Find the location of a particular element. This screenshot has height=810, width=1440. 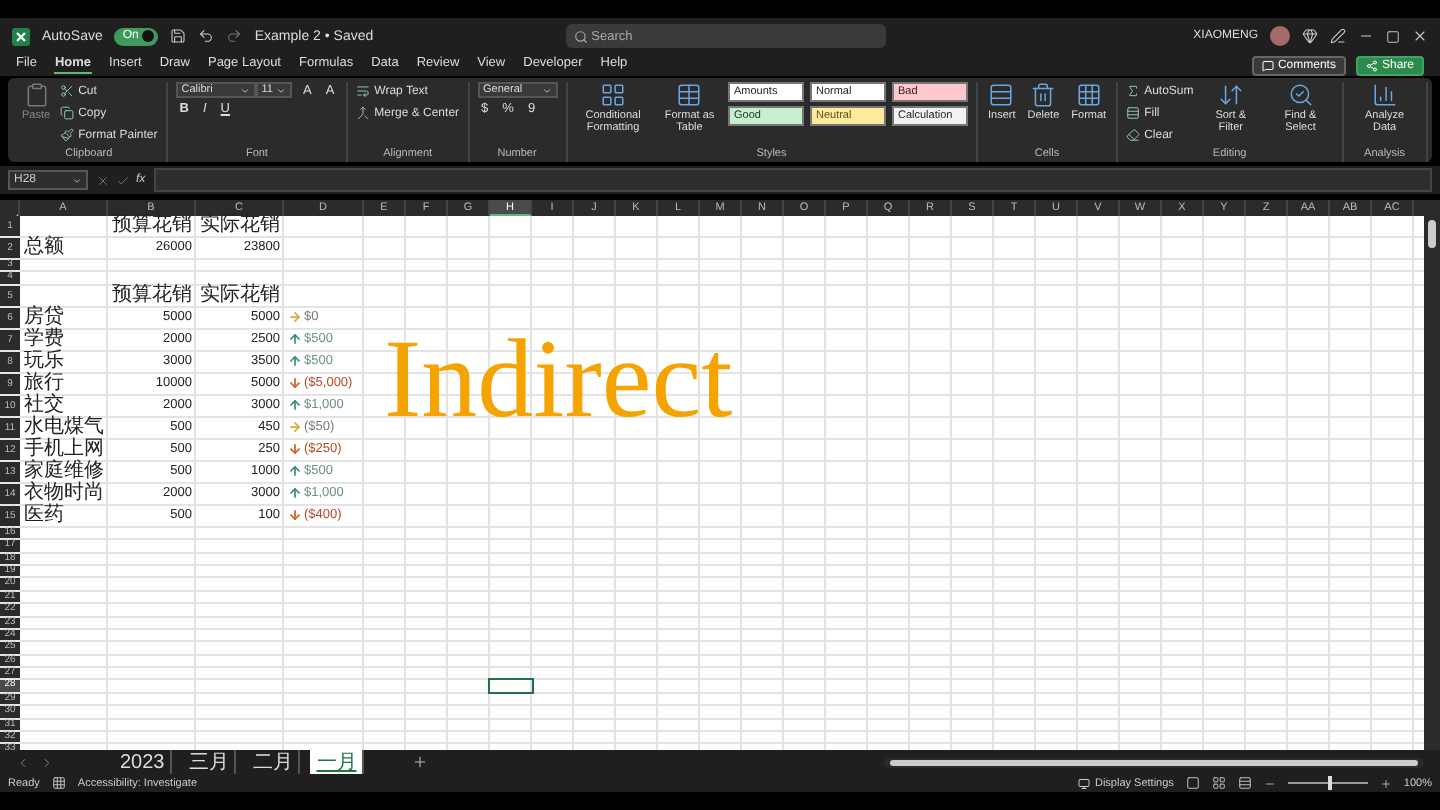

page-layout-icon is located at coordinates (1218, 783).